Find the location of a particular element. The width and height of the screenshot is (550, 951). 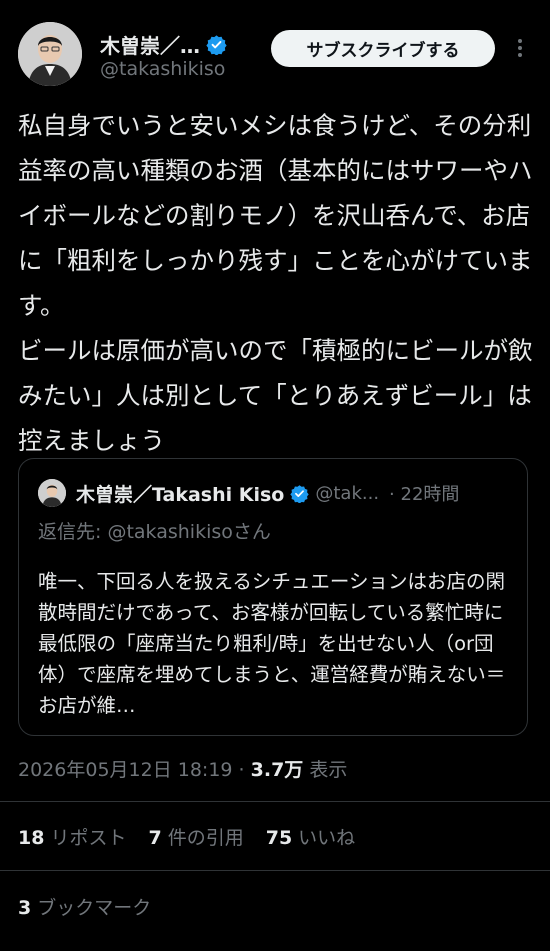

reposts-label: リポスト is located at coordinates (88, 838).